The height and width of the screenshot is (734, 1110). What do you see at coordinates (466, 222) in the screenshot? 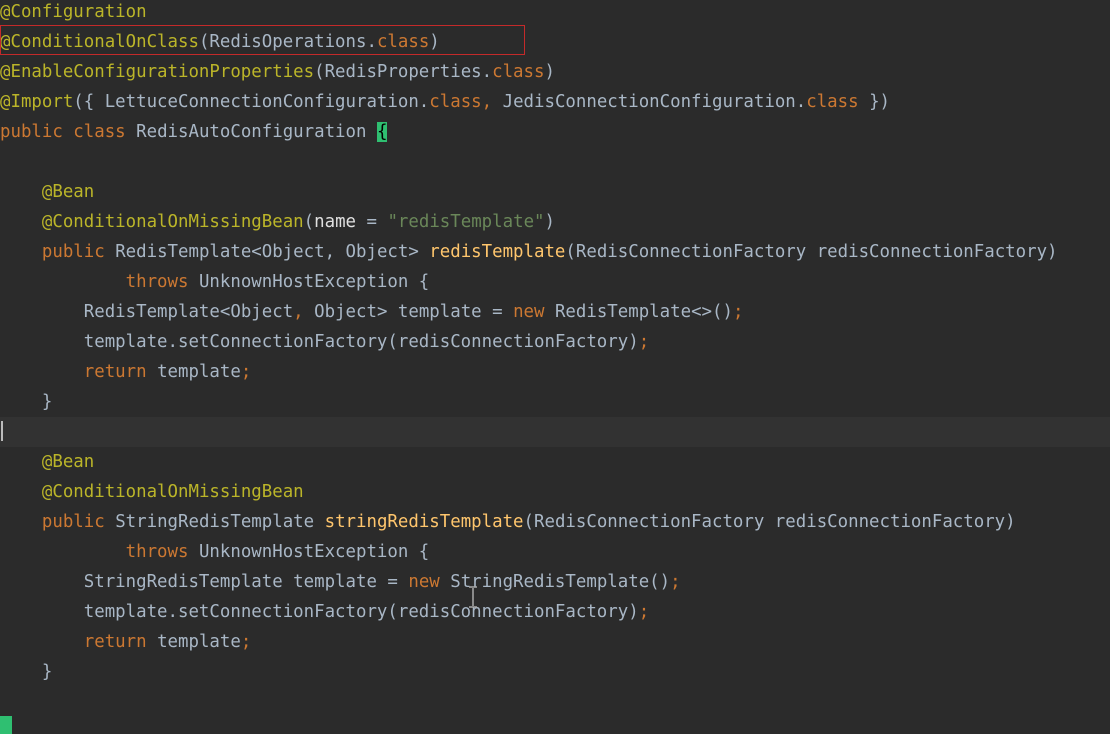
I see `code-token-str: "redisTemplate"` at bounding box center [466, 222].